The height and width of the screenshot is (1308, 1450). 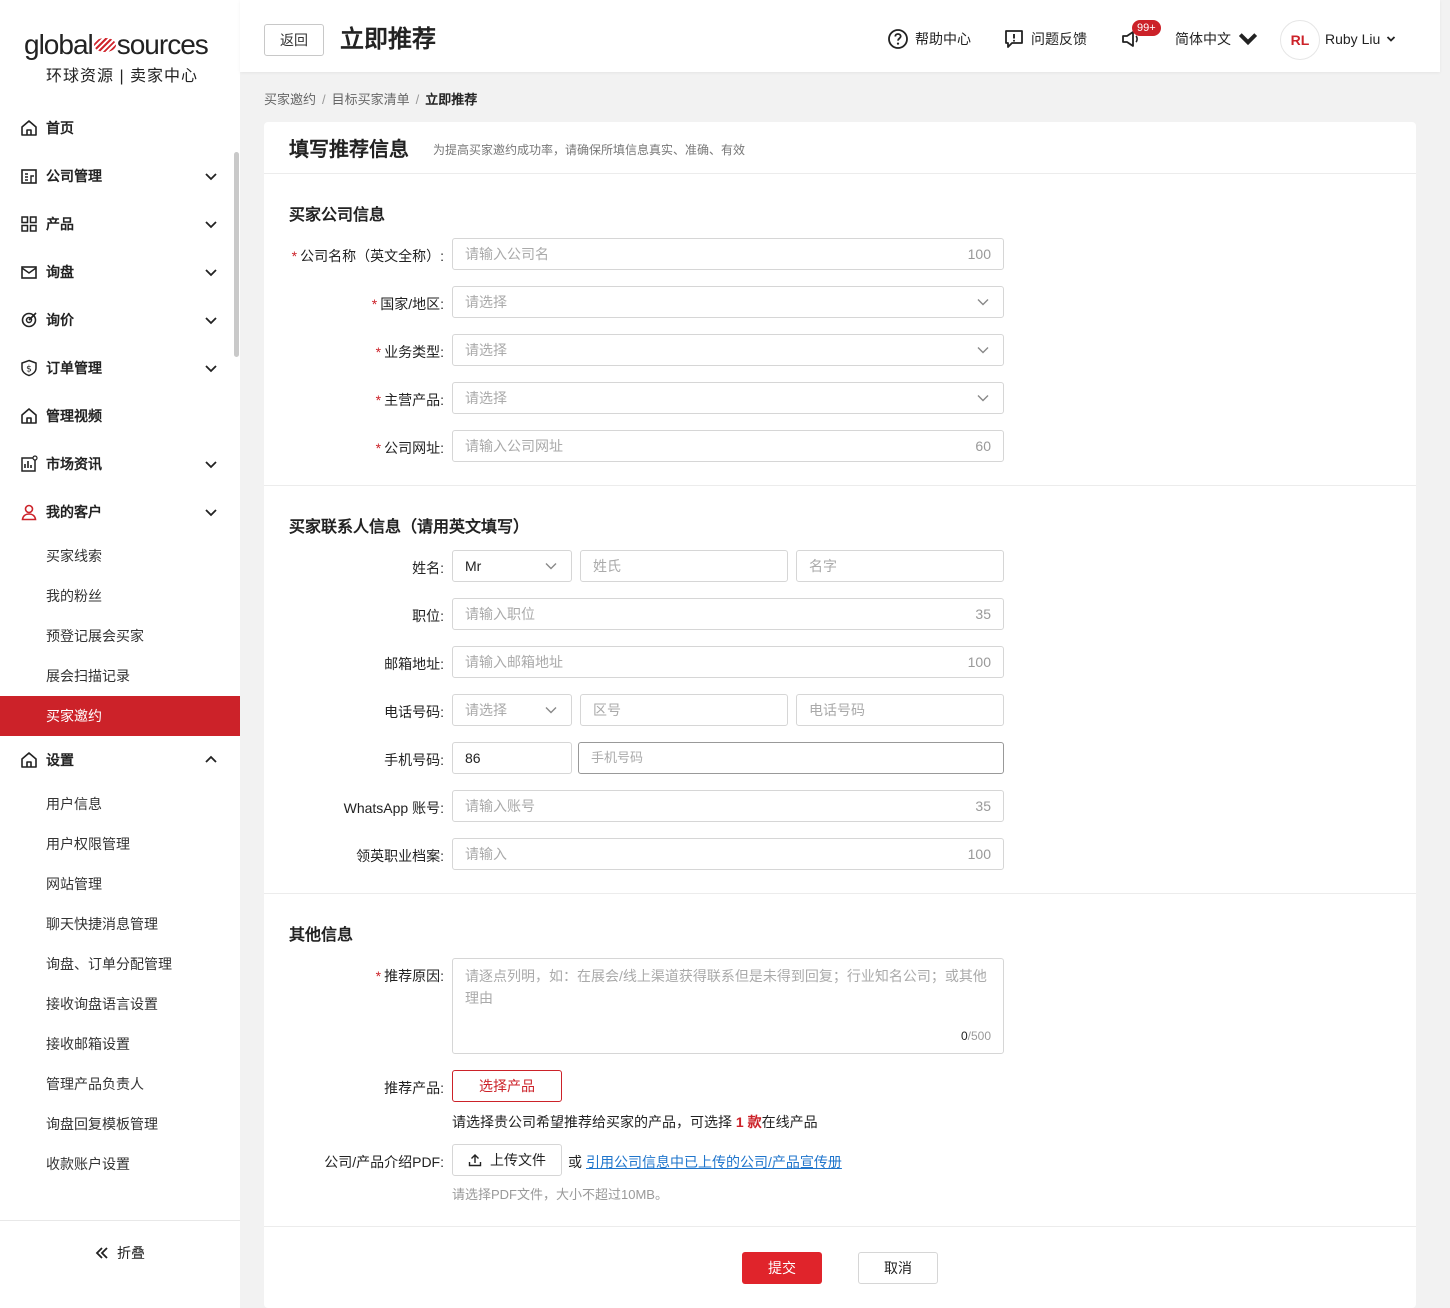 What do you see at coordinates (120, 1044) in the screenshot?
I see `sidebar-subitem-email-settings: 接收邮箱设置` at bounding box center [120, 1044].